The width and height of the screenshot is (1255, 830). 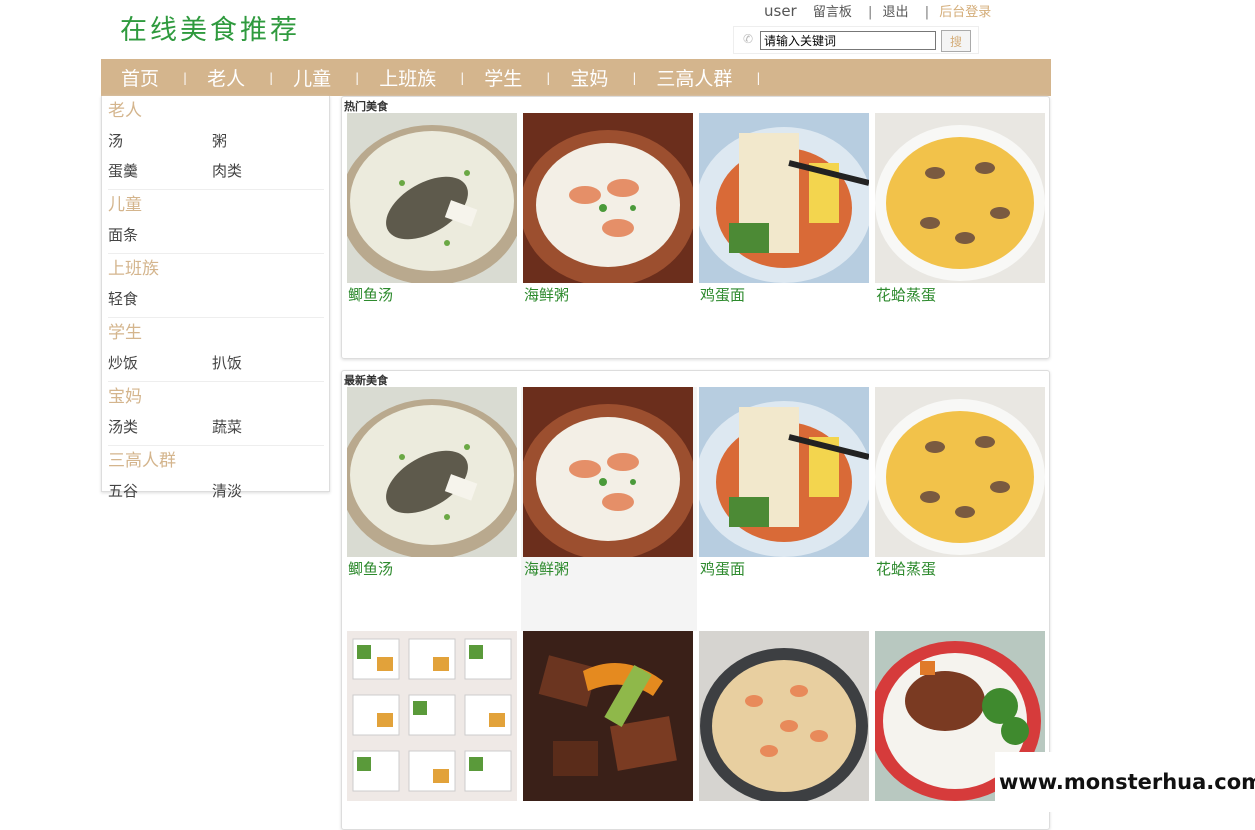 I want to click on category-title: 上班族, so click(x=216, y=269).